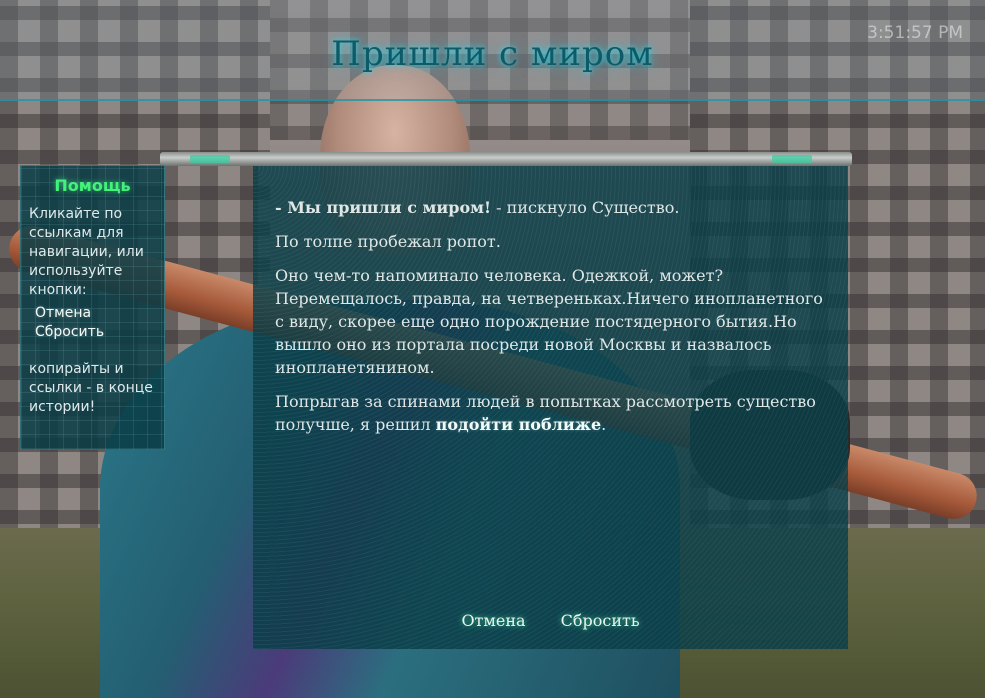  What do you see at coordinates (388, 241) in the screenshot?
I see `story-paragraph-2: По толпе пробежал ропот.` at bounding box center [388, 241].